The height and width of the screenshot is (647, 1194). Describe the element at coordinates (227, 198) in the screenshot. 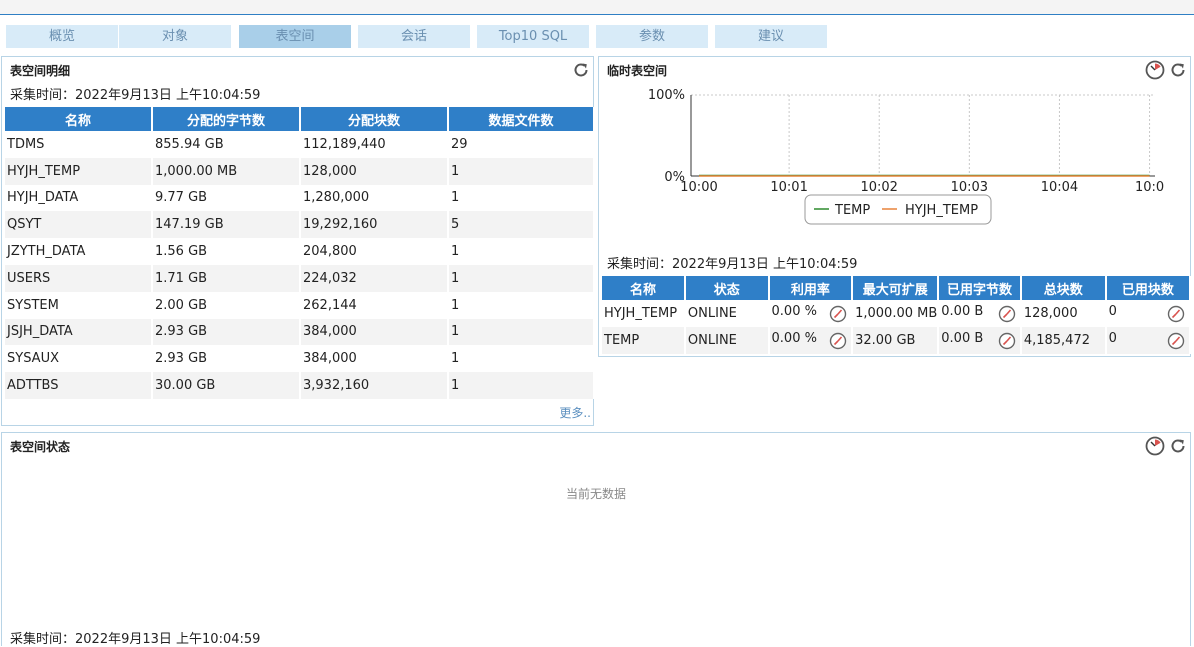

I see `table-cell: 9.77 GB` at that location.